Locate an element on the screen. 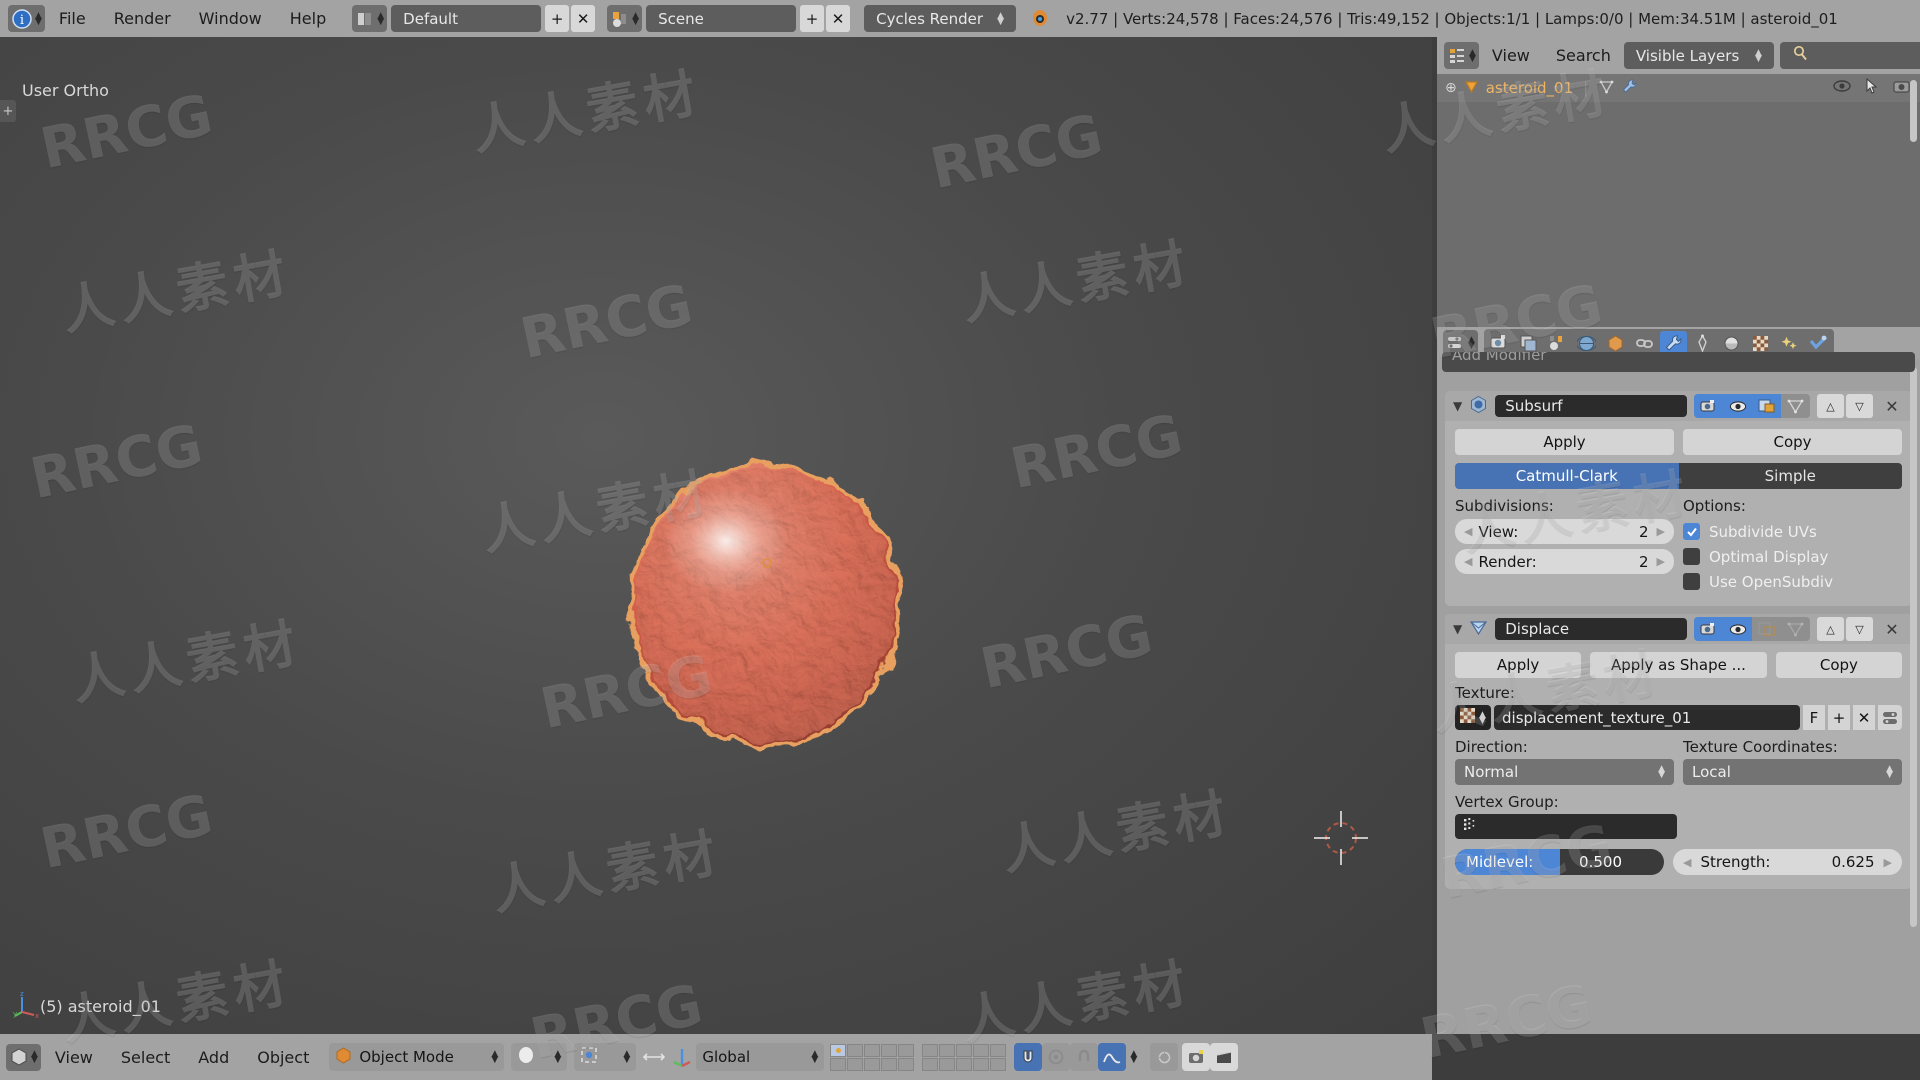 The image size is (1920, 1080). view-subdivisions-field: ◀ View: 2 ▶ is located at coordinates (1564, 531).